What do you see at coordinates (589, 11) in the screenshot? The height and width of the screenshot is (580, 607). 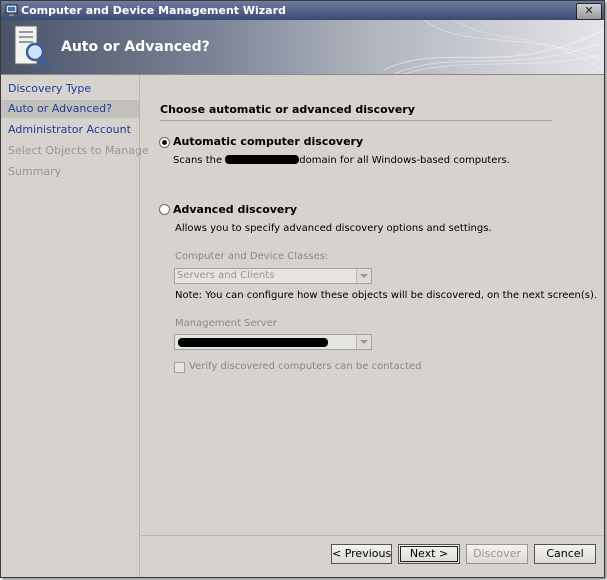 I see `close-button: ✕` at bounding box center [589, 11].